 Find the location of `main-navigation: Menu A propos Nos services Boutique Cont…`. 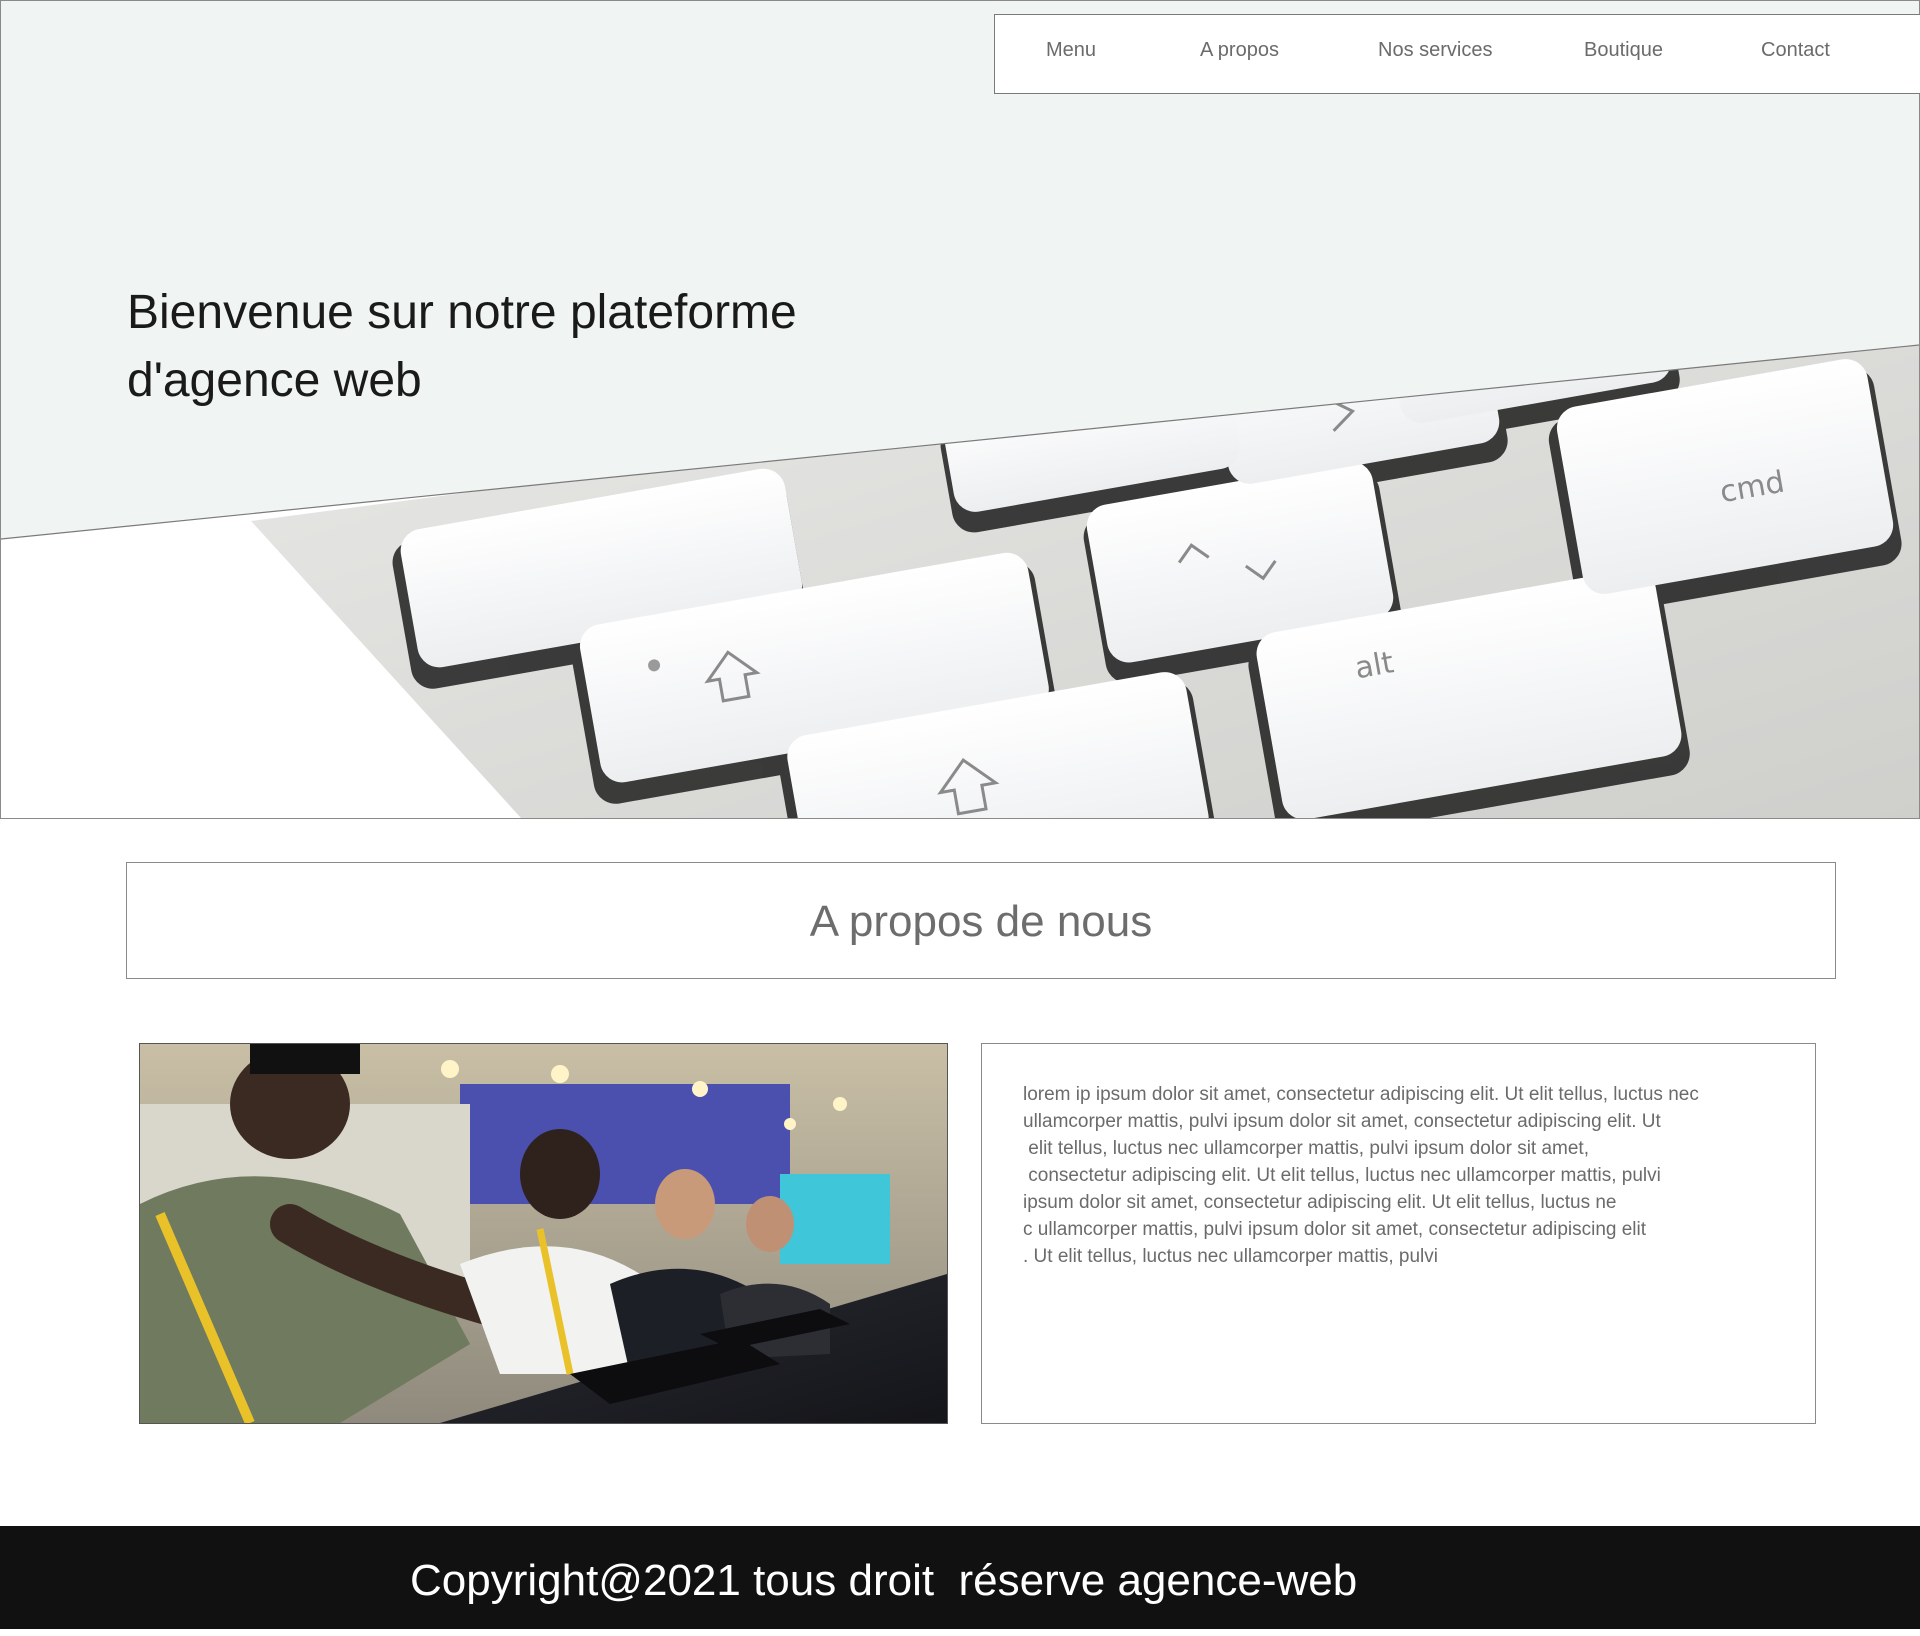

main-navigation: Menu A propos Nos services Boutique Cont… is located at coordinates (1457, 54).